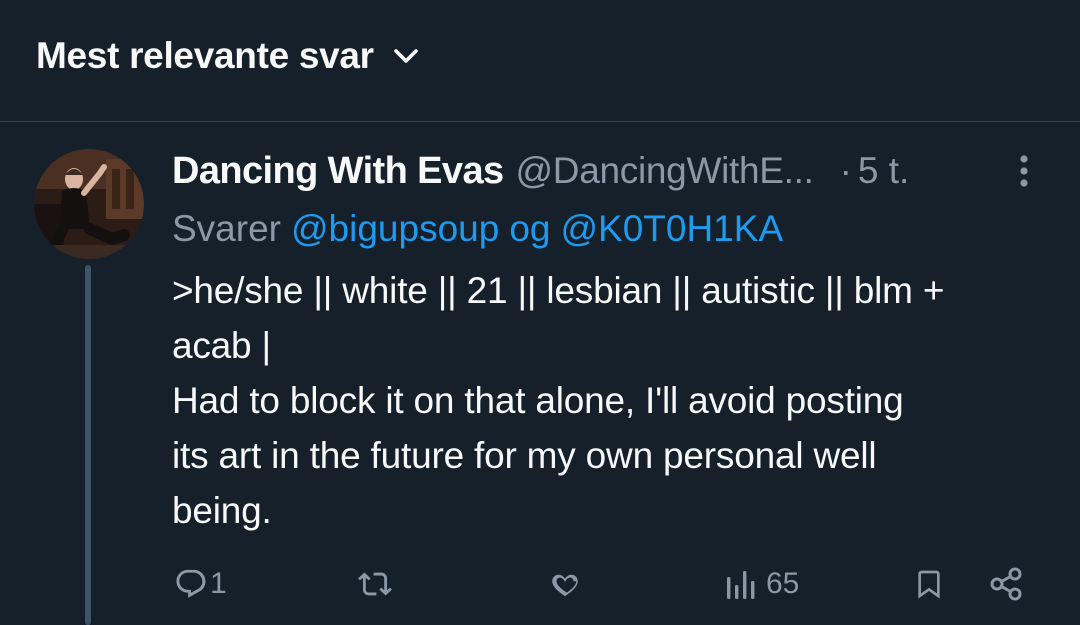 The width and height of the screenshot is (1080, 625). I want to click on reply-button: 1, so click(200, 584).